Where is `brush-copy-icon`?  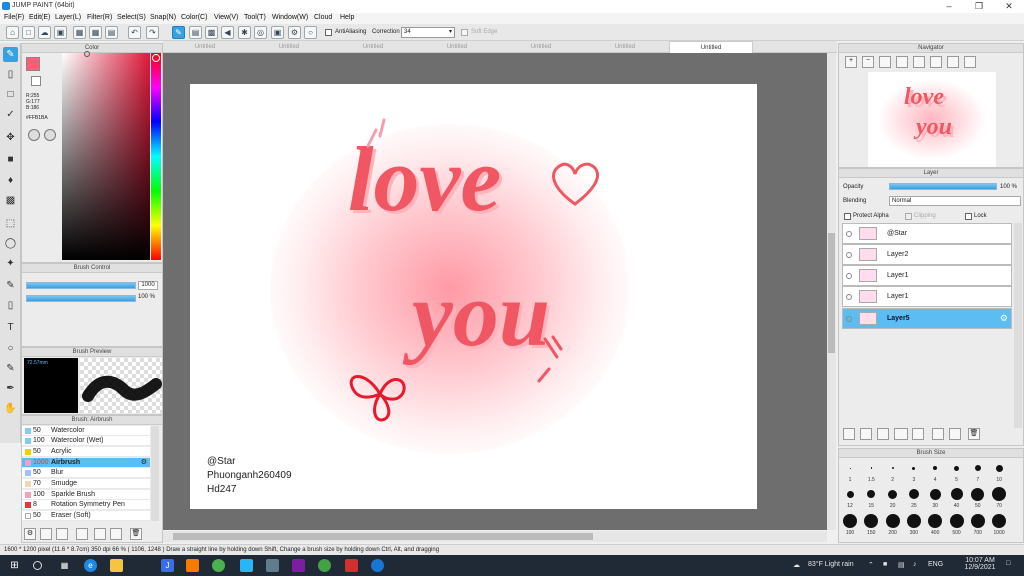
brush-copy-icon is located at coordinates (62, 534).